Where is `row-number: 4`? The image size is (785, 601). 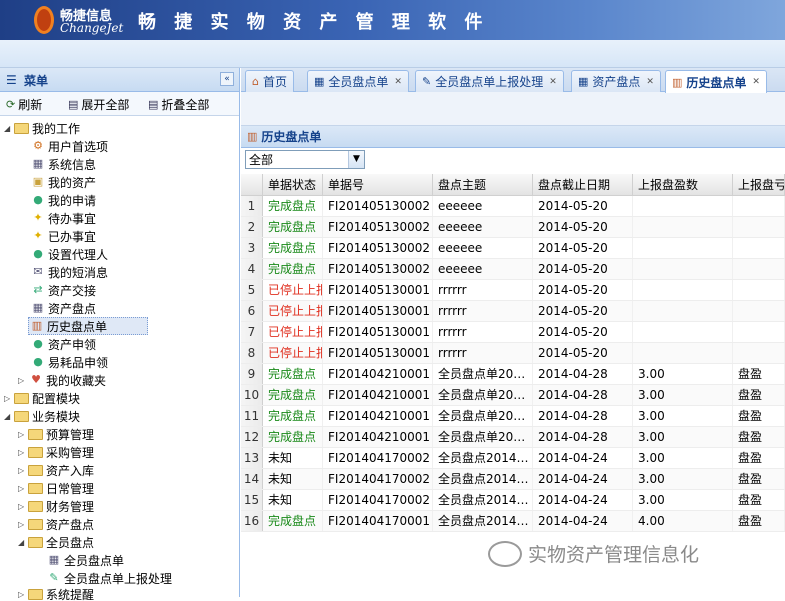 row-number: 4 is located at coordinates (252, 269).